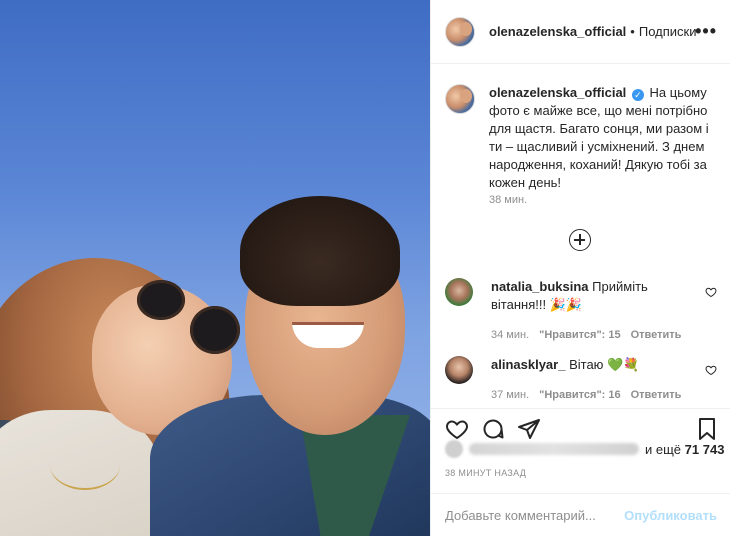  I want to click on caption-time: 38 мин., so click(508, 200).